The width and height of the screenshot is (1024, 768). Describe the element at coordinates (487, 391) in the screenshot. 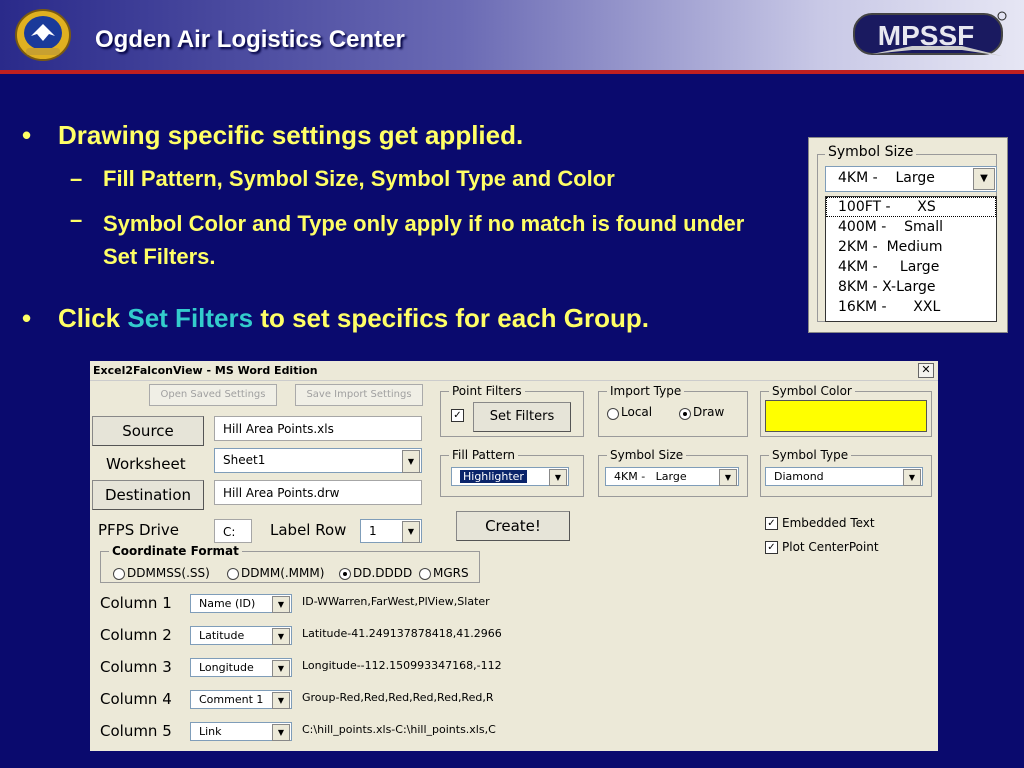

I see `point-filters-legend: Point Filters` at that location.